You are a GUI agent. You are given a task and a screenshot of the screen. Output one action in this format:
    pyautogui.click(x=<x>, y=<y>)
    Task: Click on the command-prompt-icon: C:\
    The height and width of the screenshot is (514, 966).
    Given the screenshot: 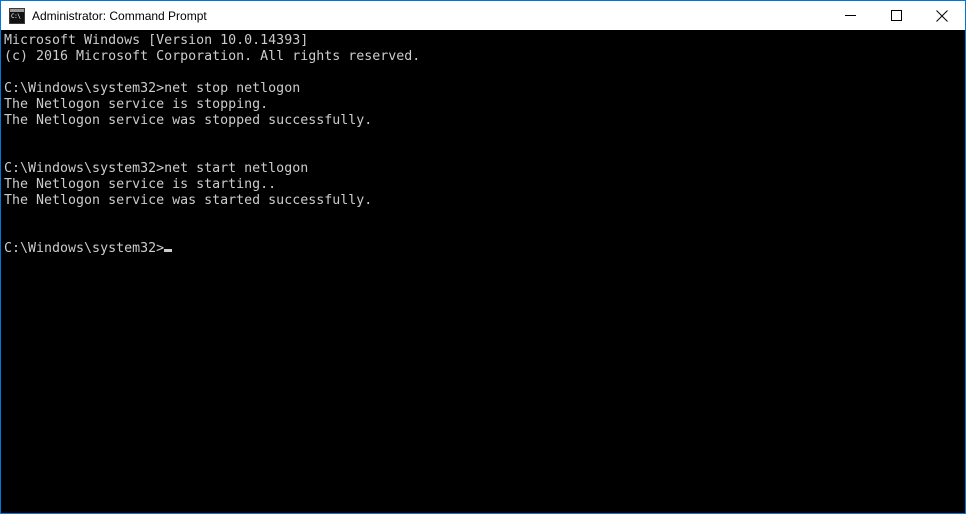 What is the action you would take?
    pyautogui.click(x=17, y=15)
    